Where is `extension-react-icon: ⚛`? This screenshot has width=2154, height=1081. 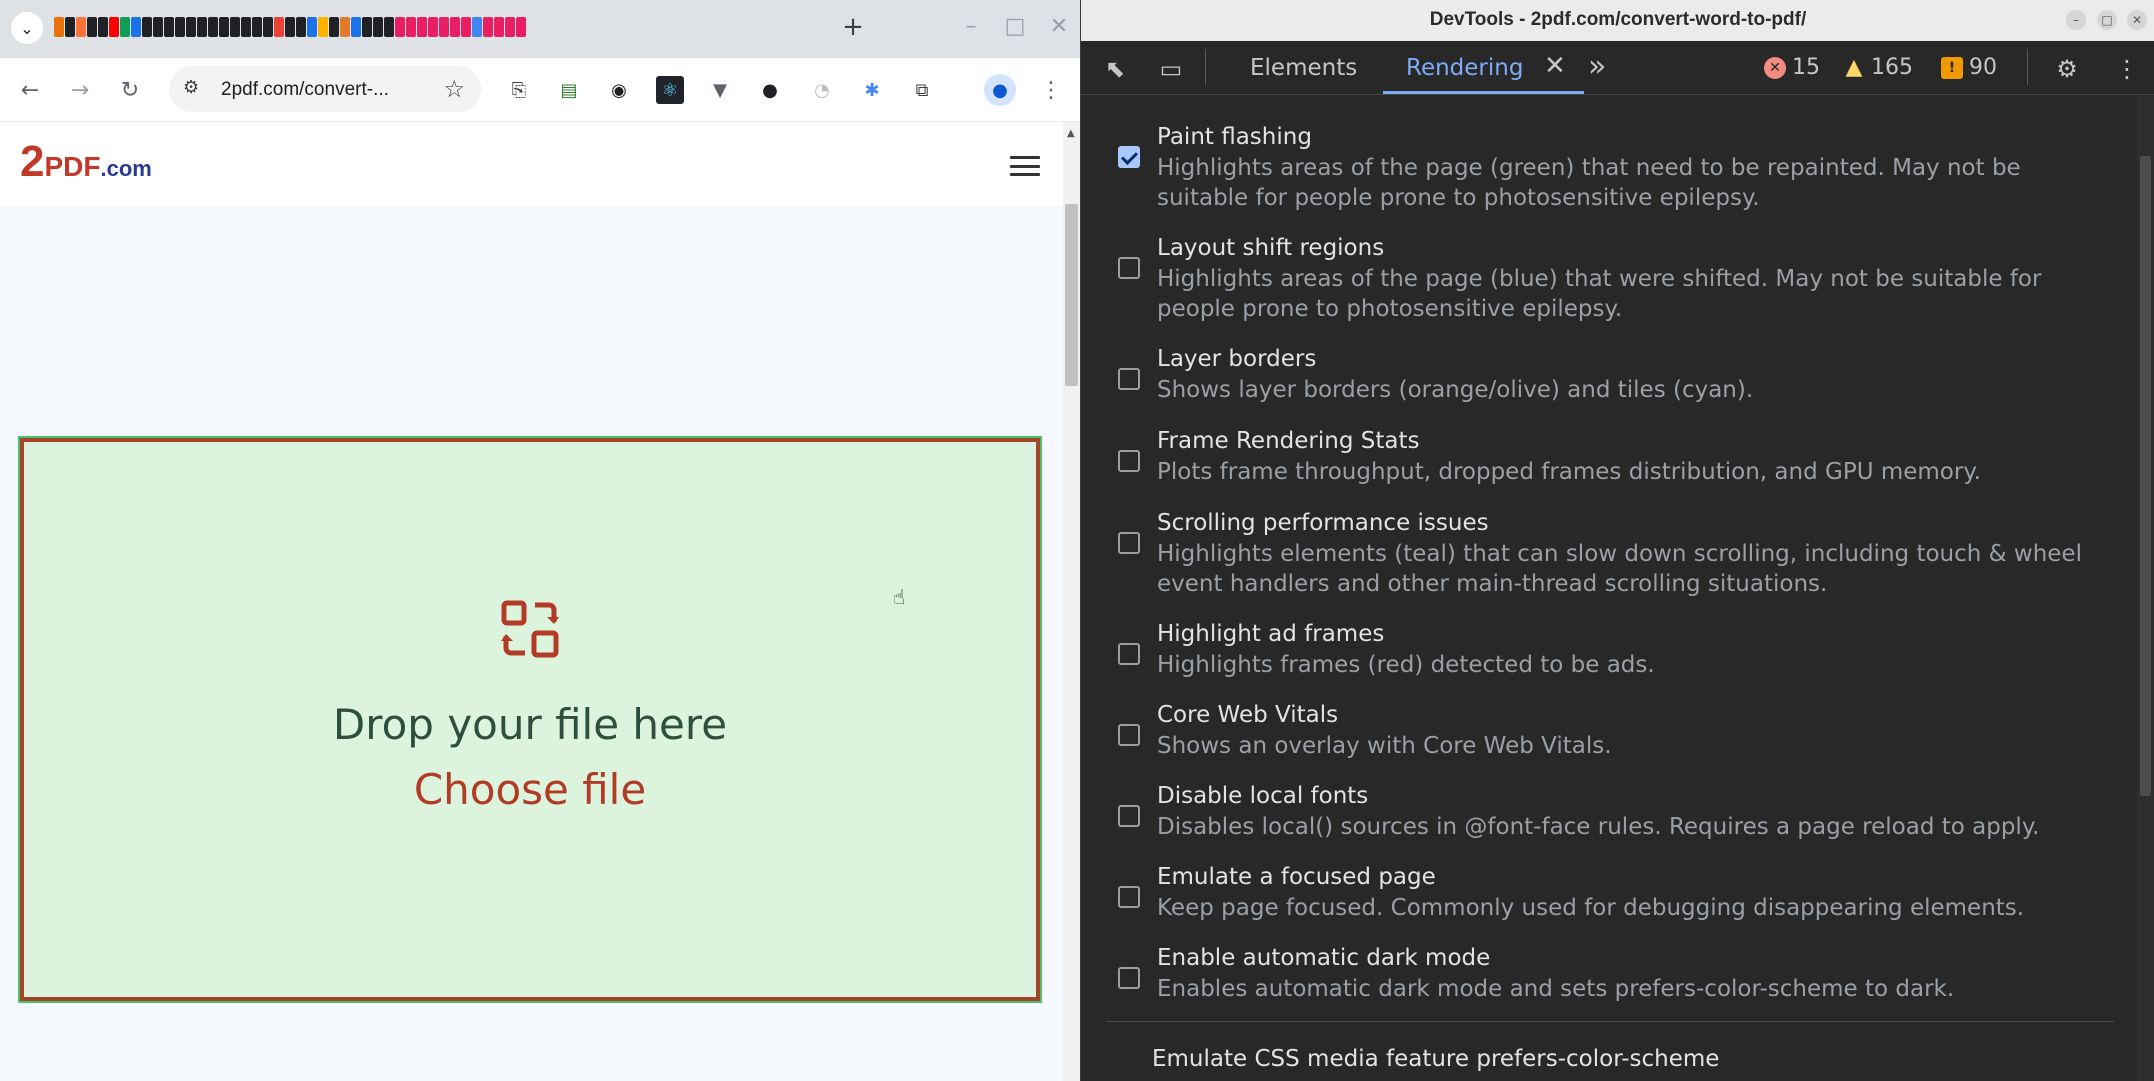
extension-react-icon: ⚛ is located at coordinates (670, 90).